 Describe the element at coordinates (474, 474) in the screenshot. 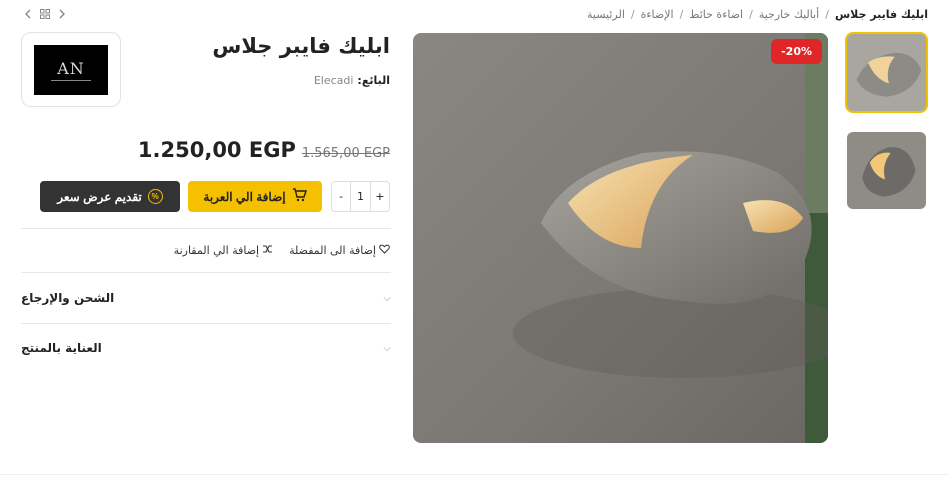

I see `page-divider` at that location.